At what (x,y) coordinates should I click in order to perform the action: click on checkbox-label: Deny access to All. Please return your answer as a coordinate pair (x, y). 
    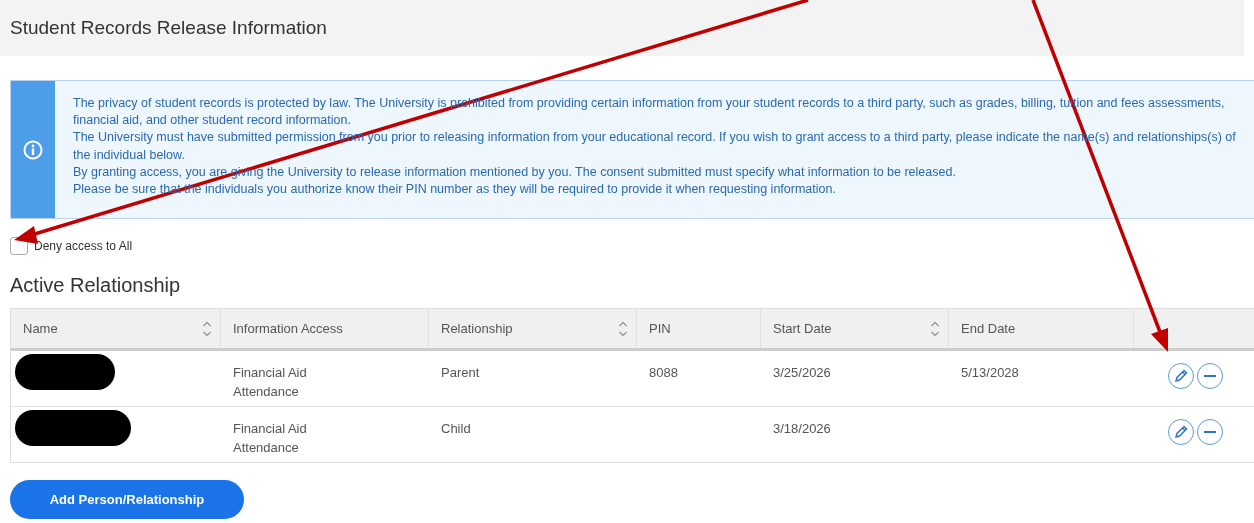
    Looking at the image, I should click on (83, 246).